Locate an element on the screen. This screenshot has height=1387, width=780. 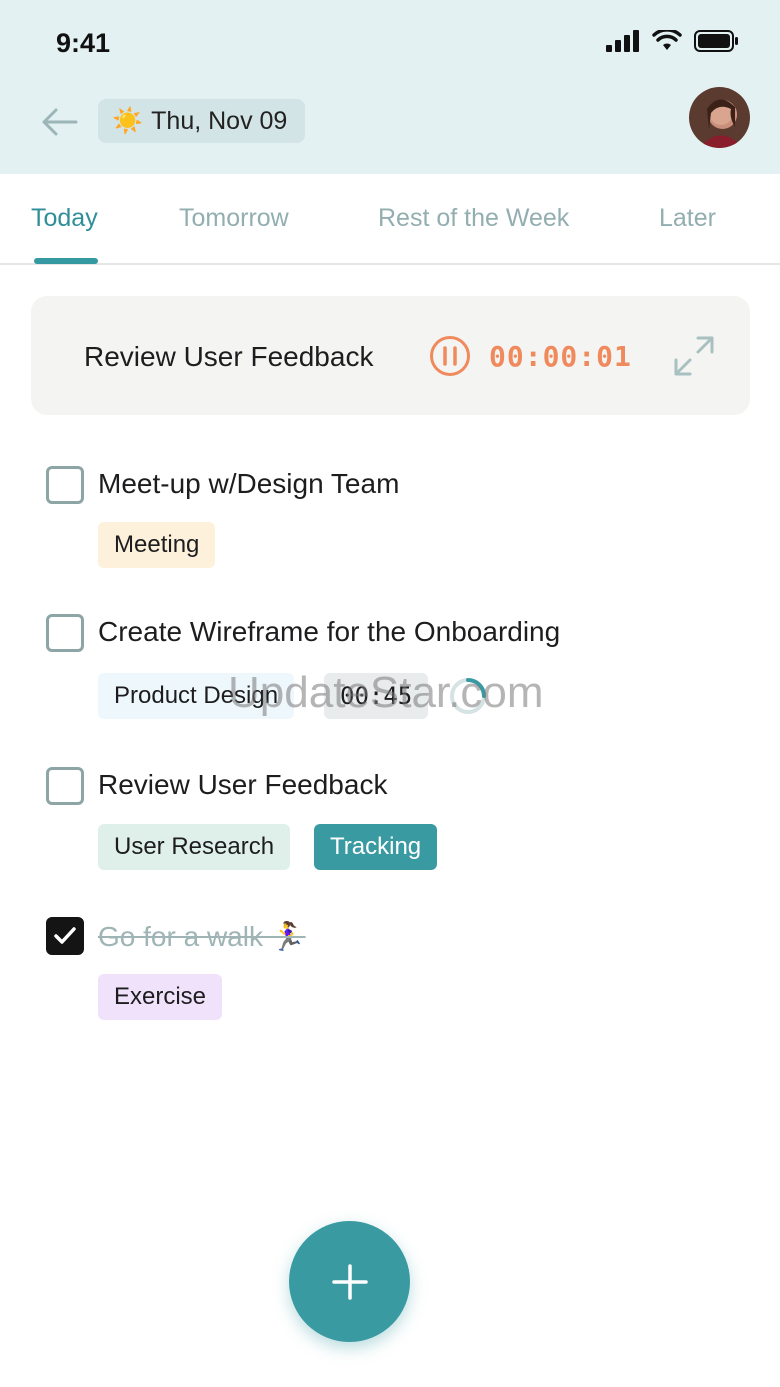
loading-spinner-icon is located at coordinates (468, 696).